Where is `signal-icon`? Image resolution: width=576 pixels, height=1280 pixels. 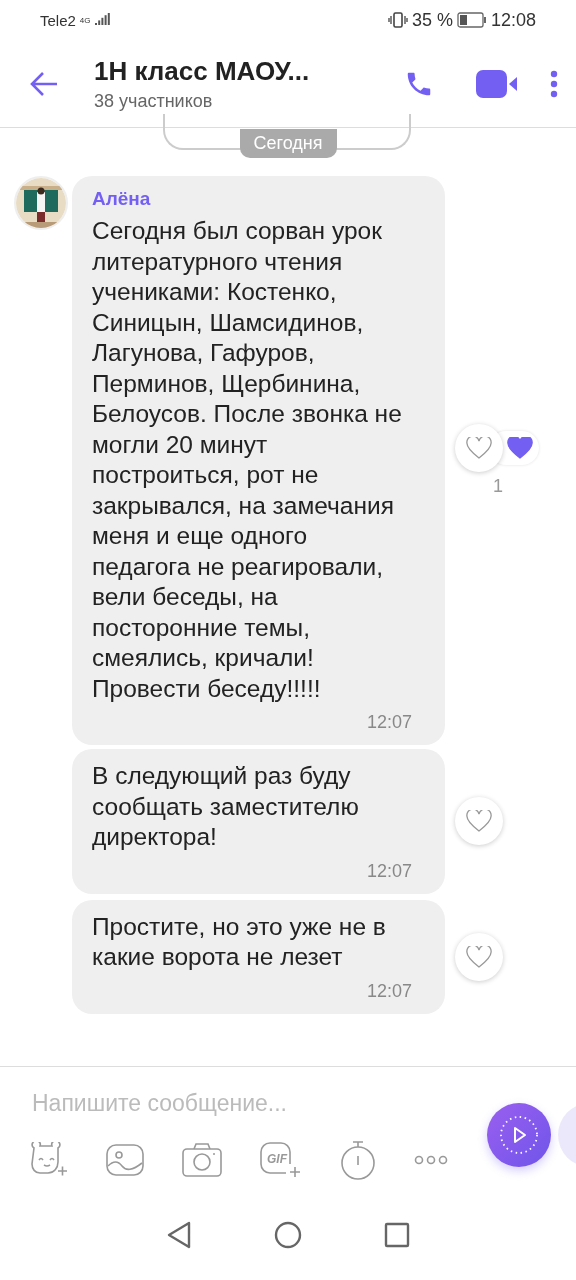 signal-icon is located at coordinates (102, 20).